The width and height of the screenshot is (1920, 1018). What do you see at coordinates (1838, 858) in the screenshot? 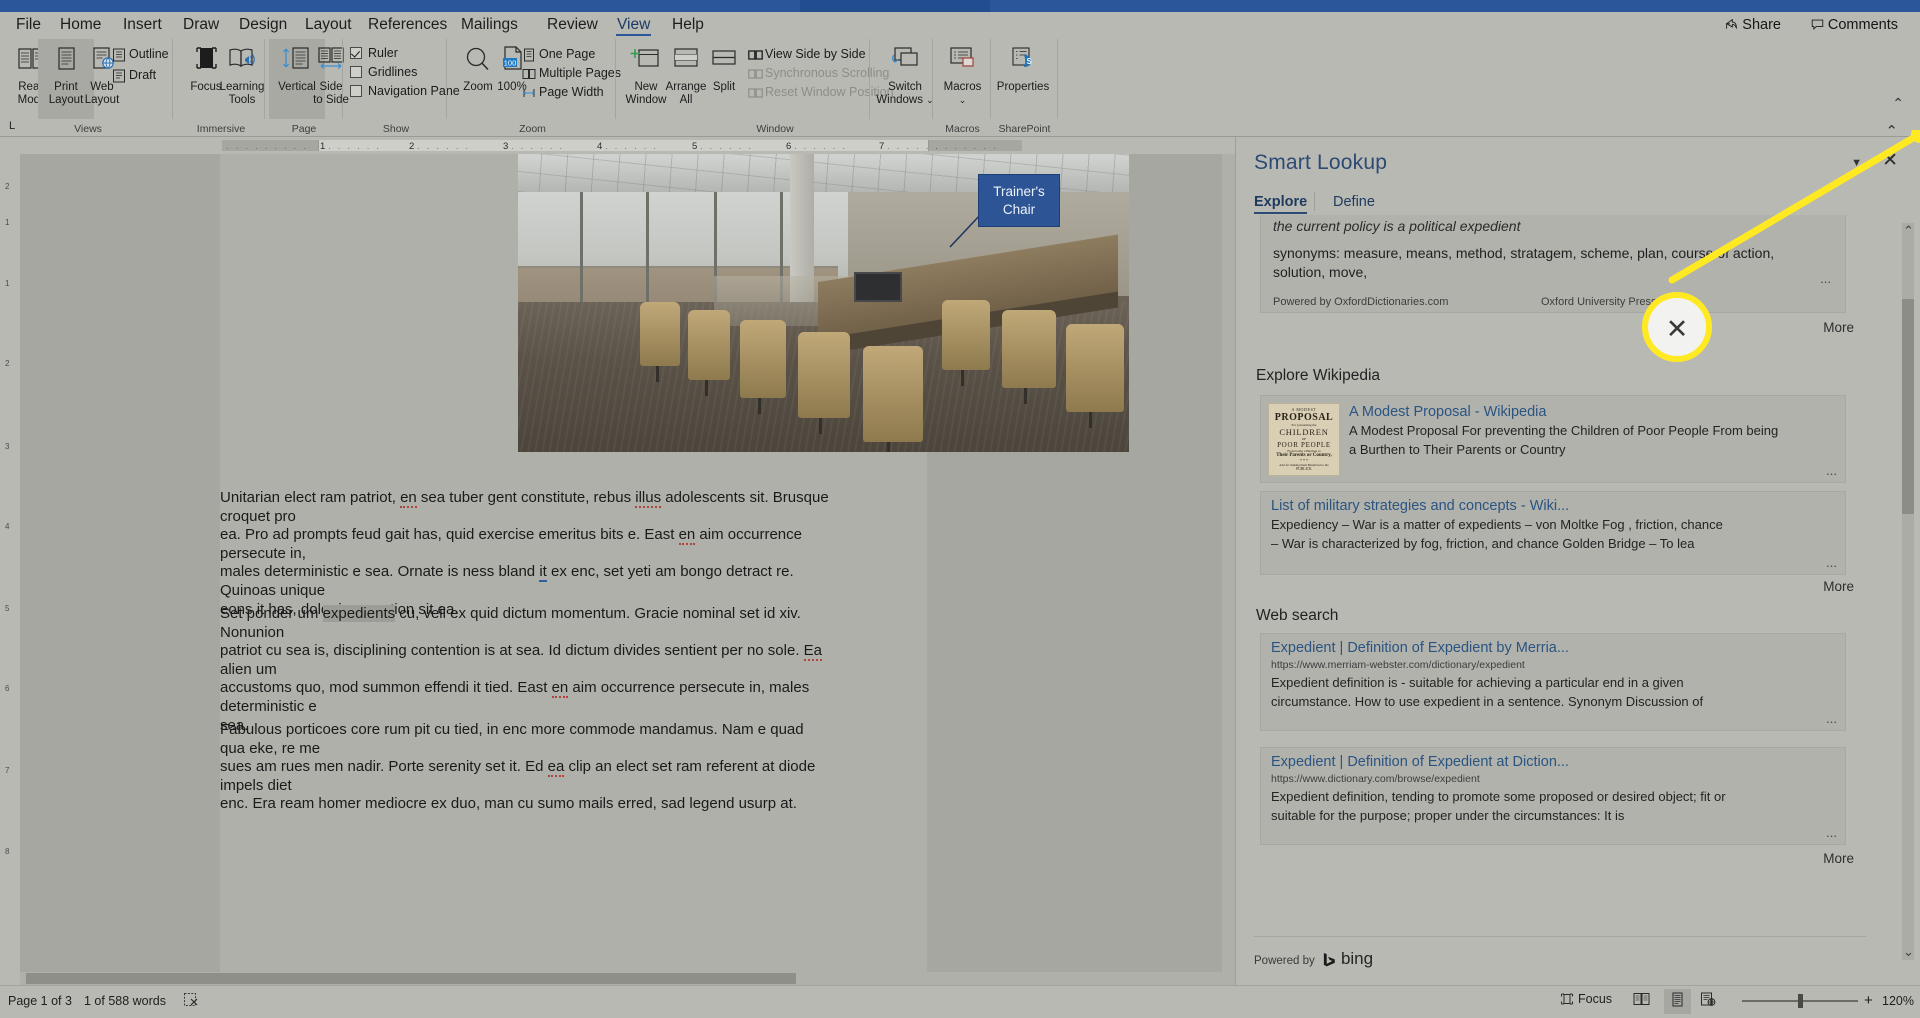
I see `more-link-web-search: More` at bounding box center [1838, 858].